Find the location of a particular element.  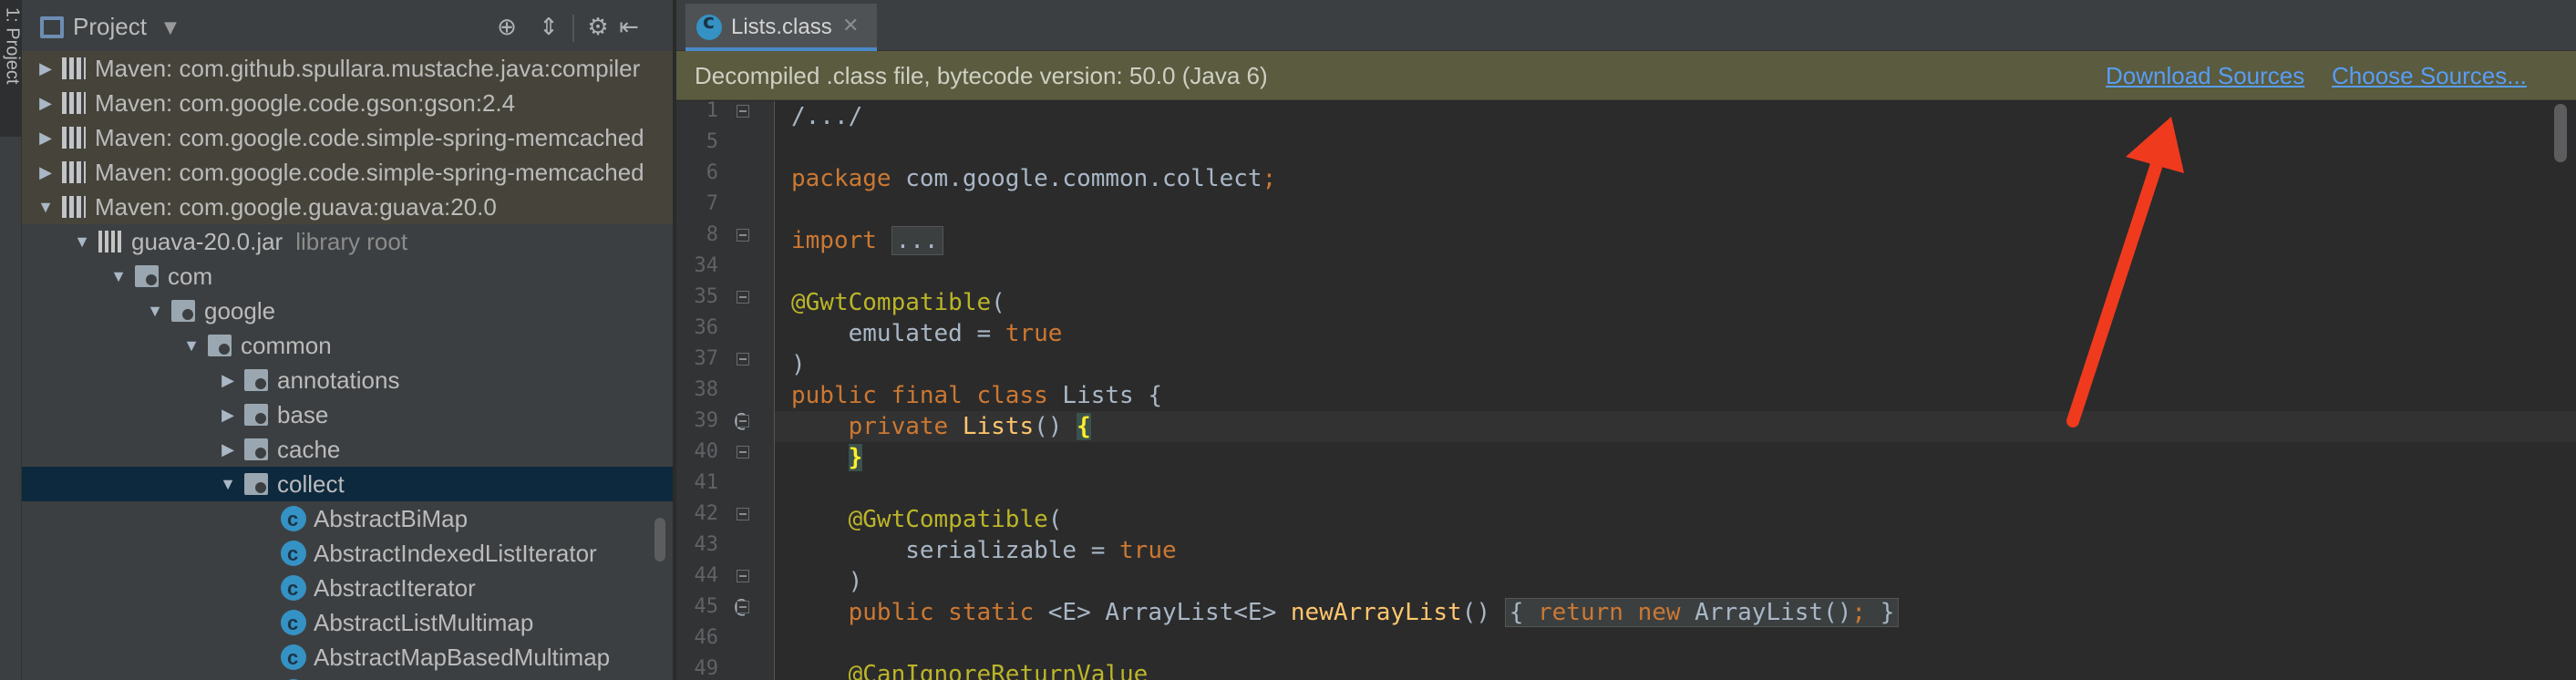

tree-item-library: ▶ Maven: com.google.code.gson:gson:2.4 is located at coordinates (347, 103).